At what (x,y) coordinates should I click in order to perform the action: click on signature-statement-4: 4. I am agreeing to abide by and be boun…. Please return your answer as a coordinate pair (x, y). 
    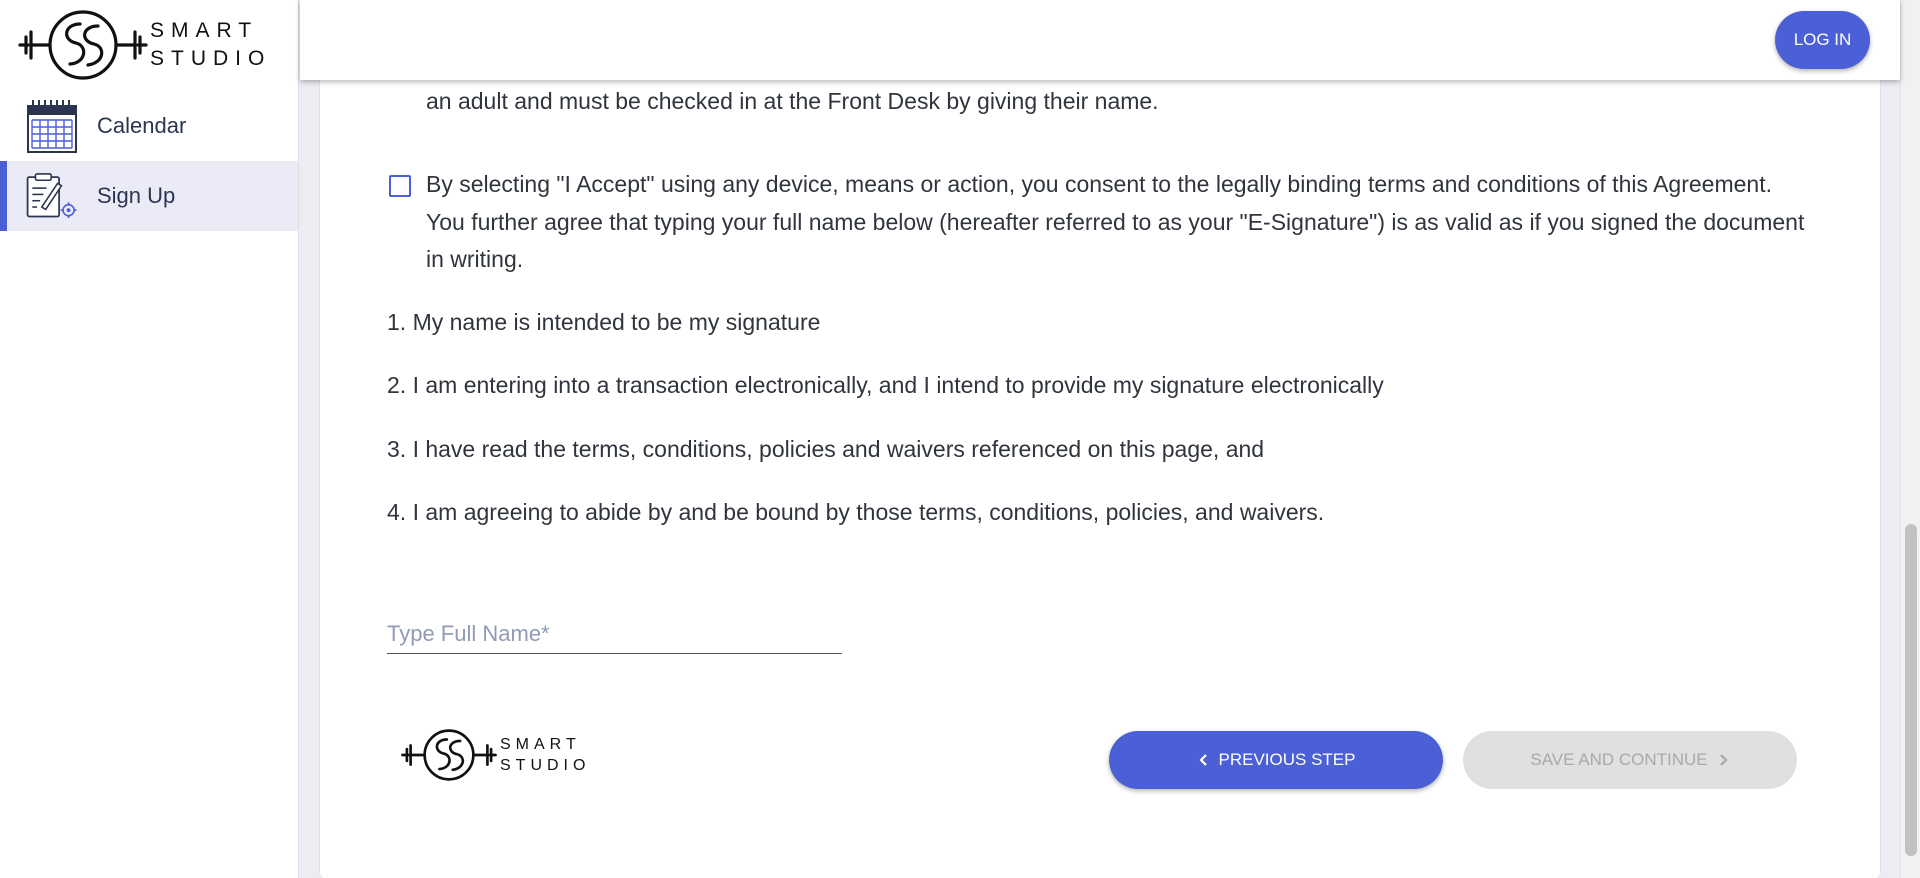
    Looking at the image, I should click on (856, 512).